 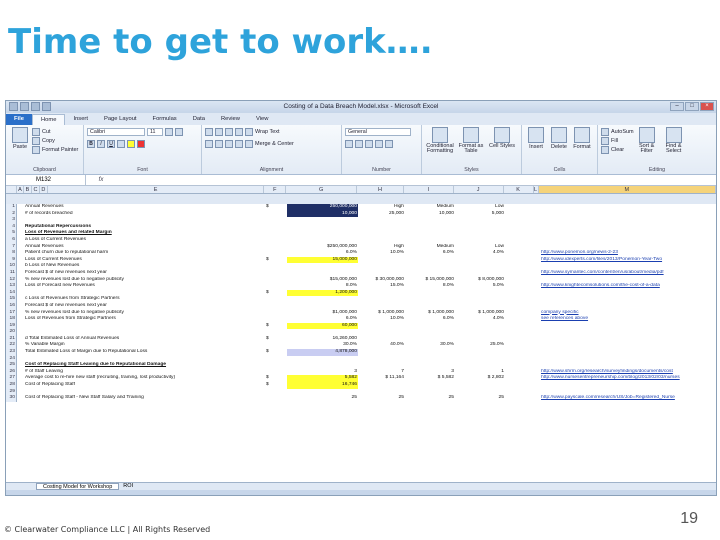 I want to click on format-as-table-button: Format as Table, so click(x=471, y=140).